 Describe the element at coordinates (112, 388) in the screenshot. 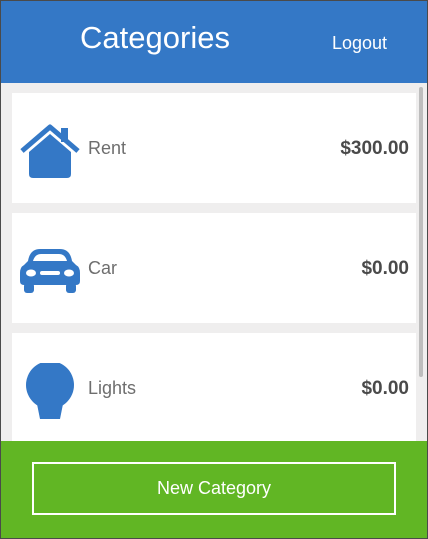

I see `category-name: Lights` at that location.